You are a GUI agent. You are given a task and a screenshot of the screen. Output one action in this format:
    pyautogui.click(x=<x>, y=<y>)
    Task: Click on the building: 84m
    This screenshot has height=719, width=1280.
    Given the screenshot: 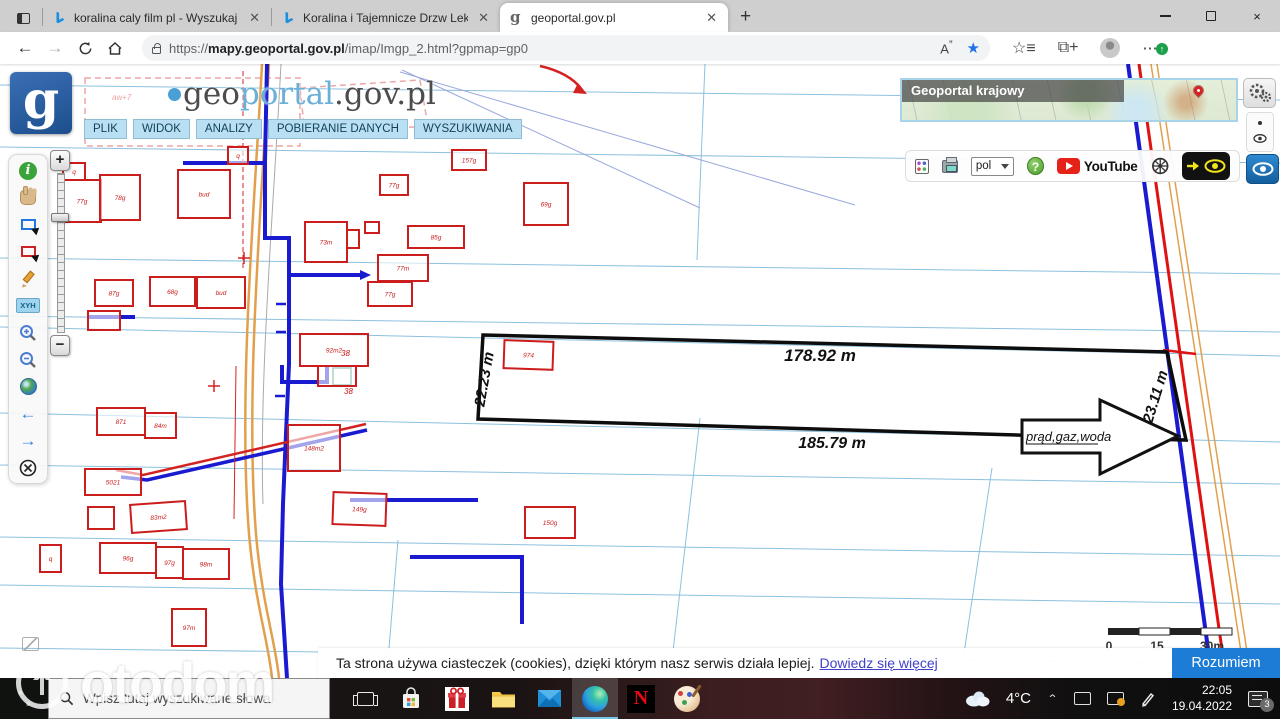 What is the action you would take?
    pyautogui.click(x=160, y=425)
    